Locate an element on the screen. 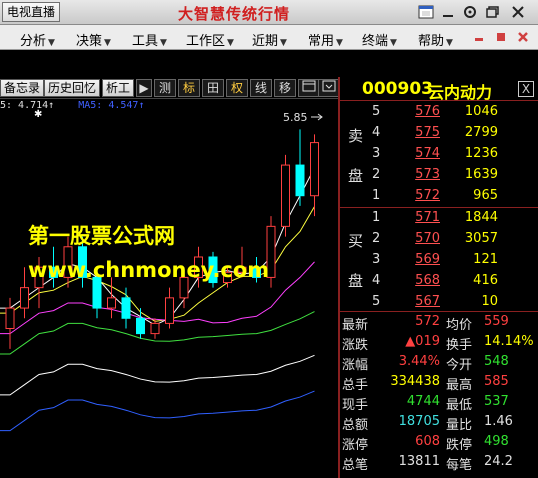 Image resolution: width=538 pixels, height=478 pixels. stock-code: 000903 is located at coordinates (397, 89).